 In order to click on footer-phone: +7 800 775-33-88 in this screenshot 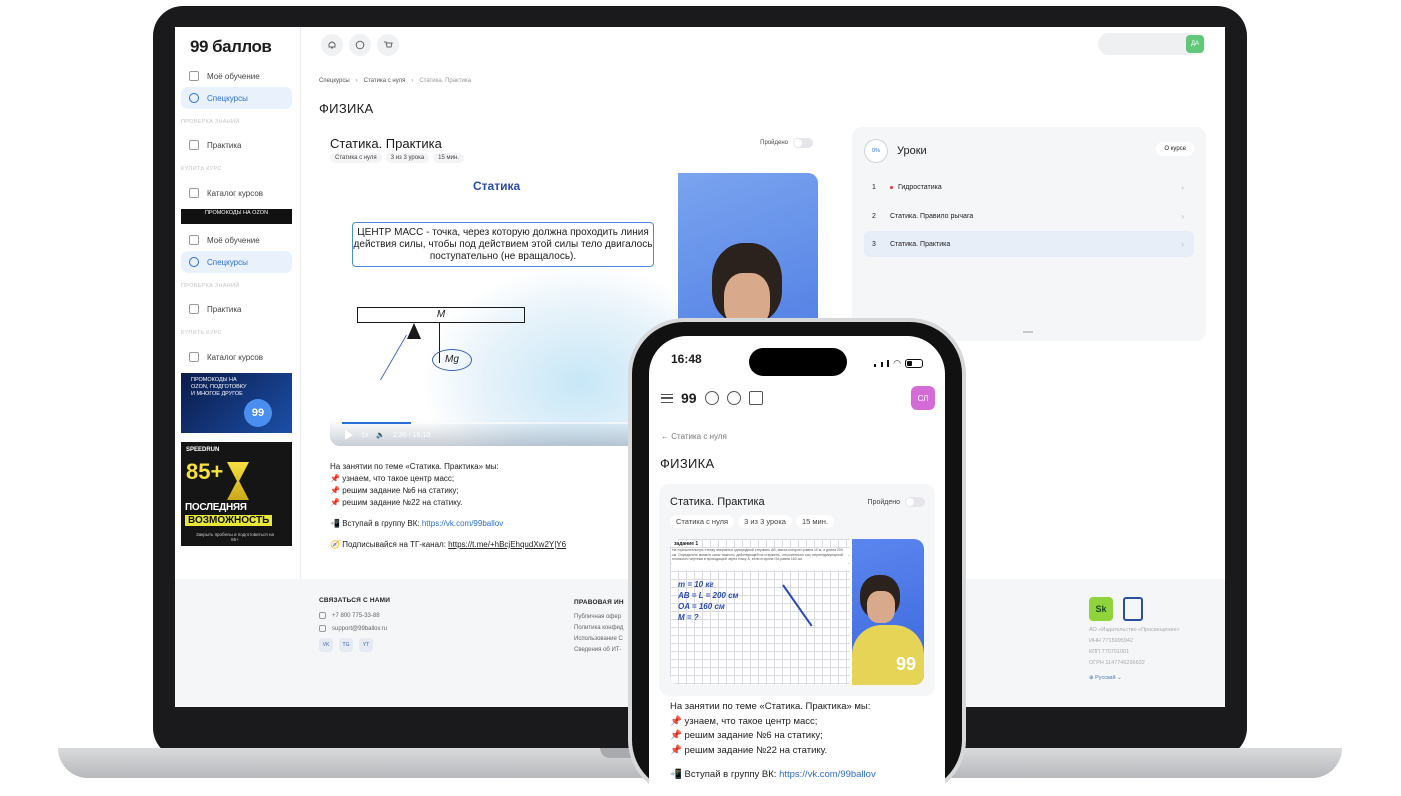, I will do `click(356, 616)`.